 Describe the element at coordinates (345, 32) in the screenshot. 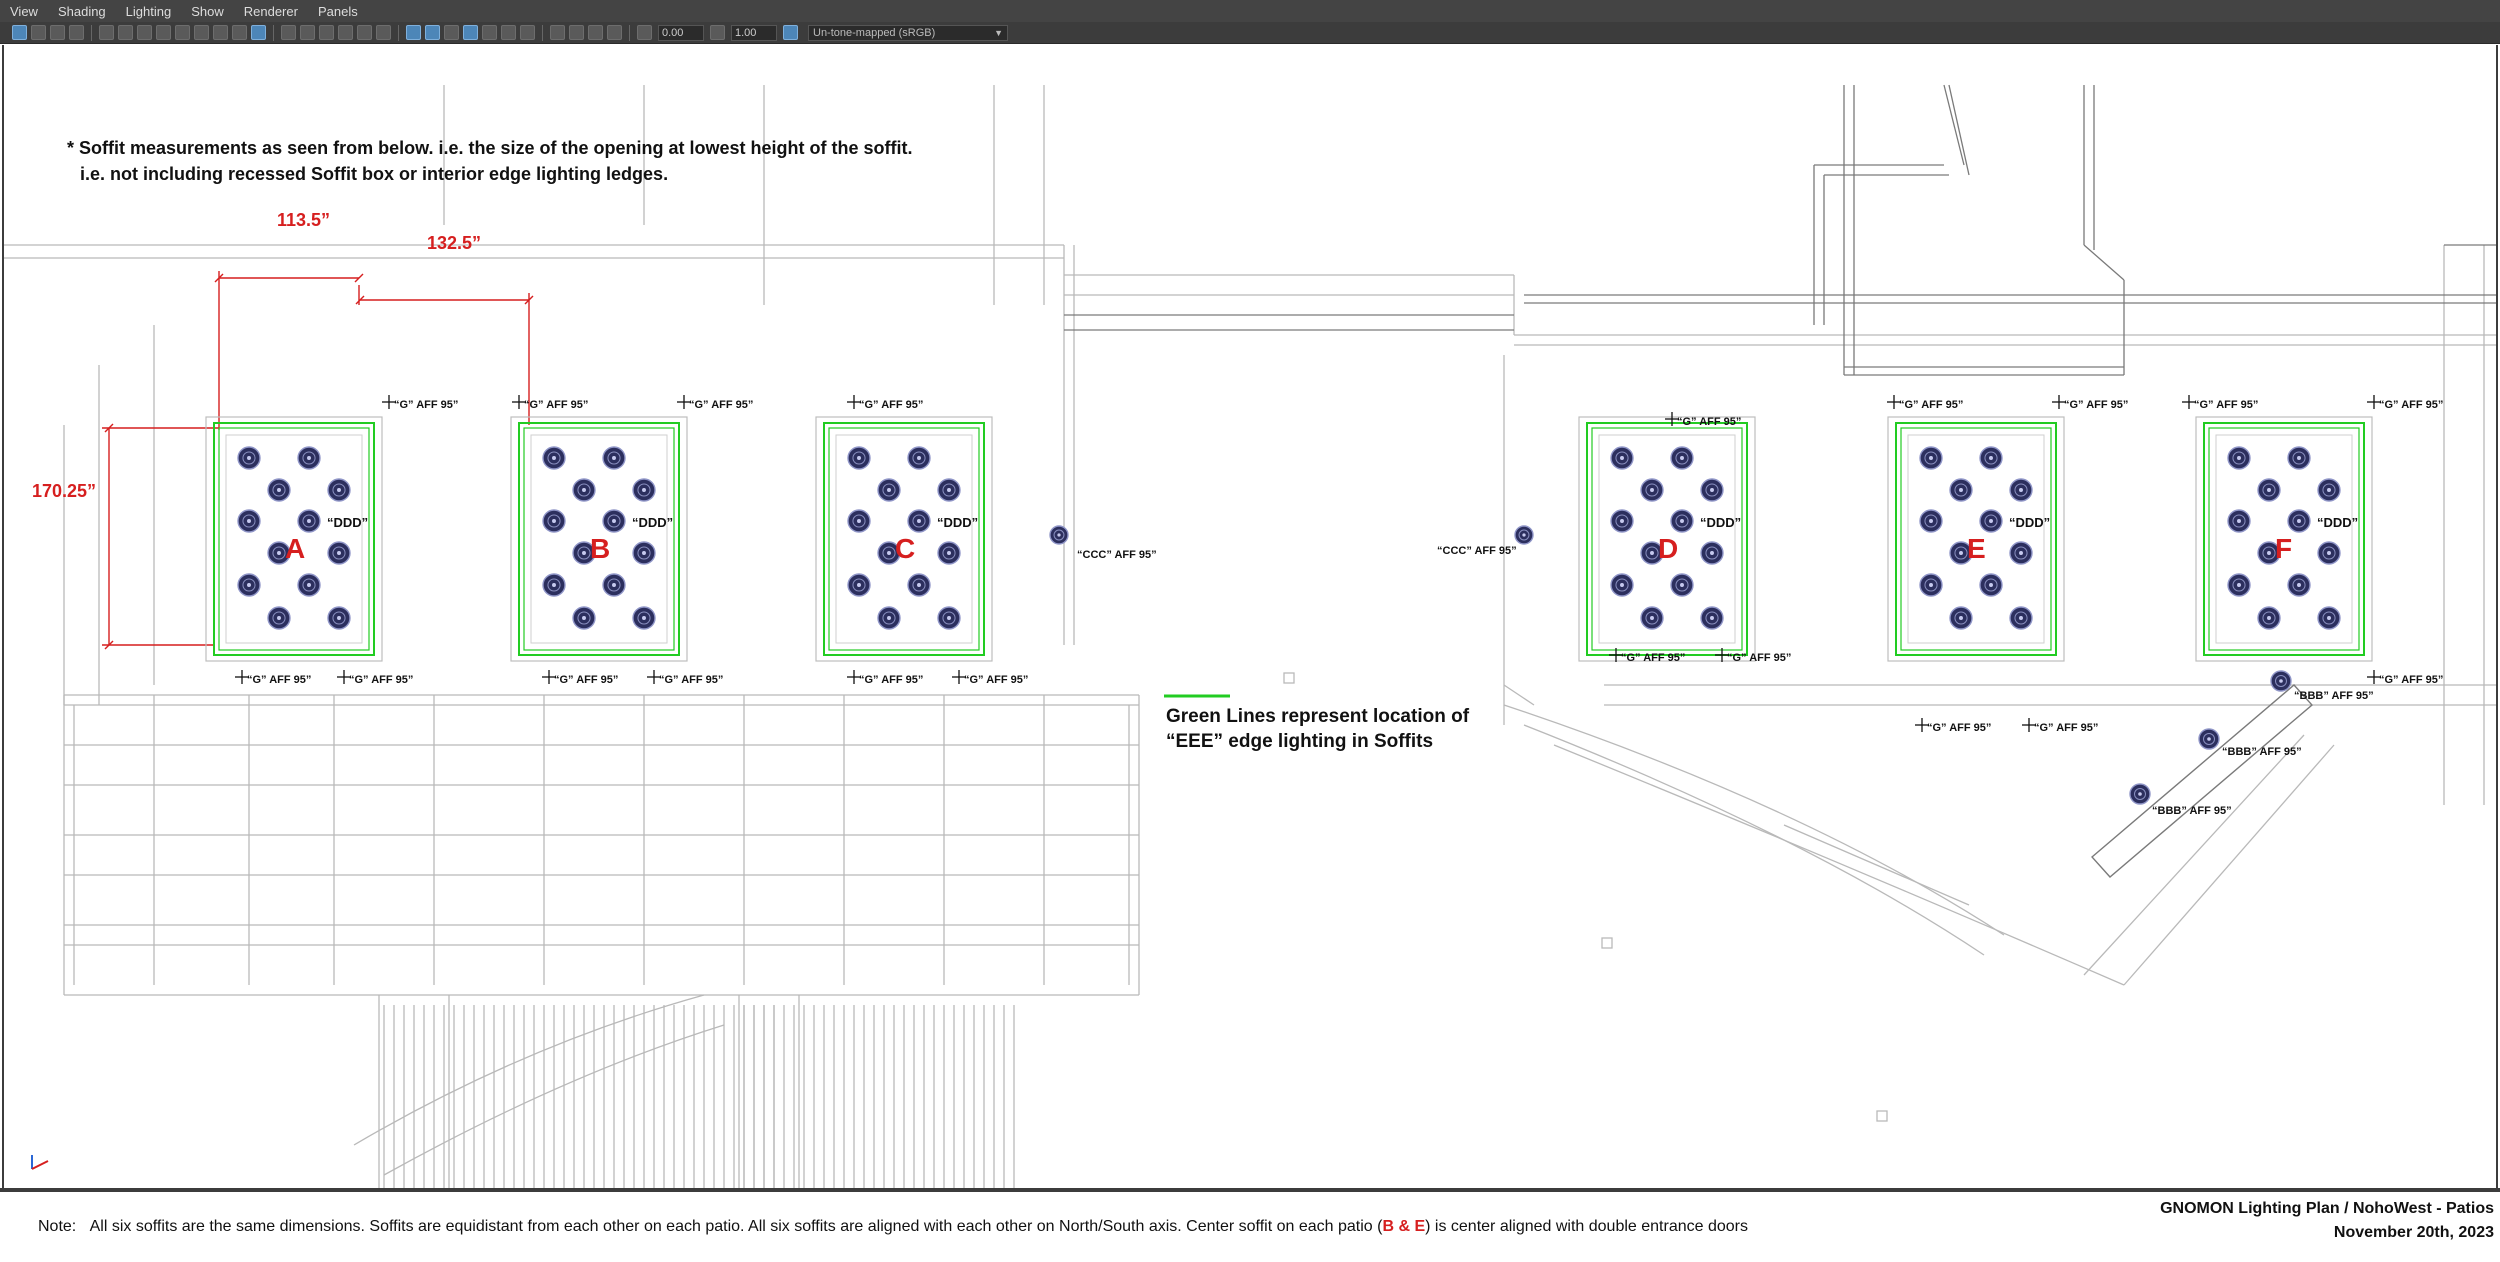

I see `textured-icon` at that location.